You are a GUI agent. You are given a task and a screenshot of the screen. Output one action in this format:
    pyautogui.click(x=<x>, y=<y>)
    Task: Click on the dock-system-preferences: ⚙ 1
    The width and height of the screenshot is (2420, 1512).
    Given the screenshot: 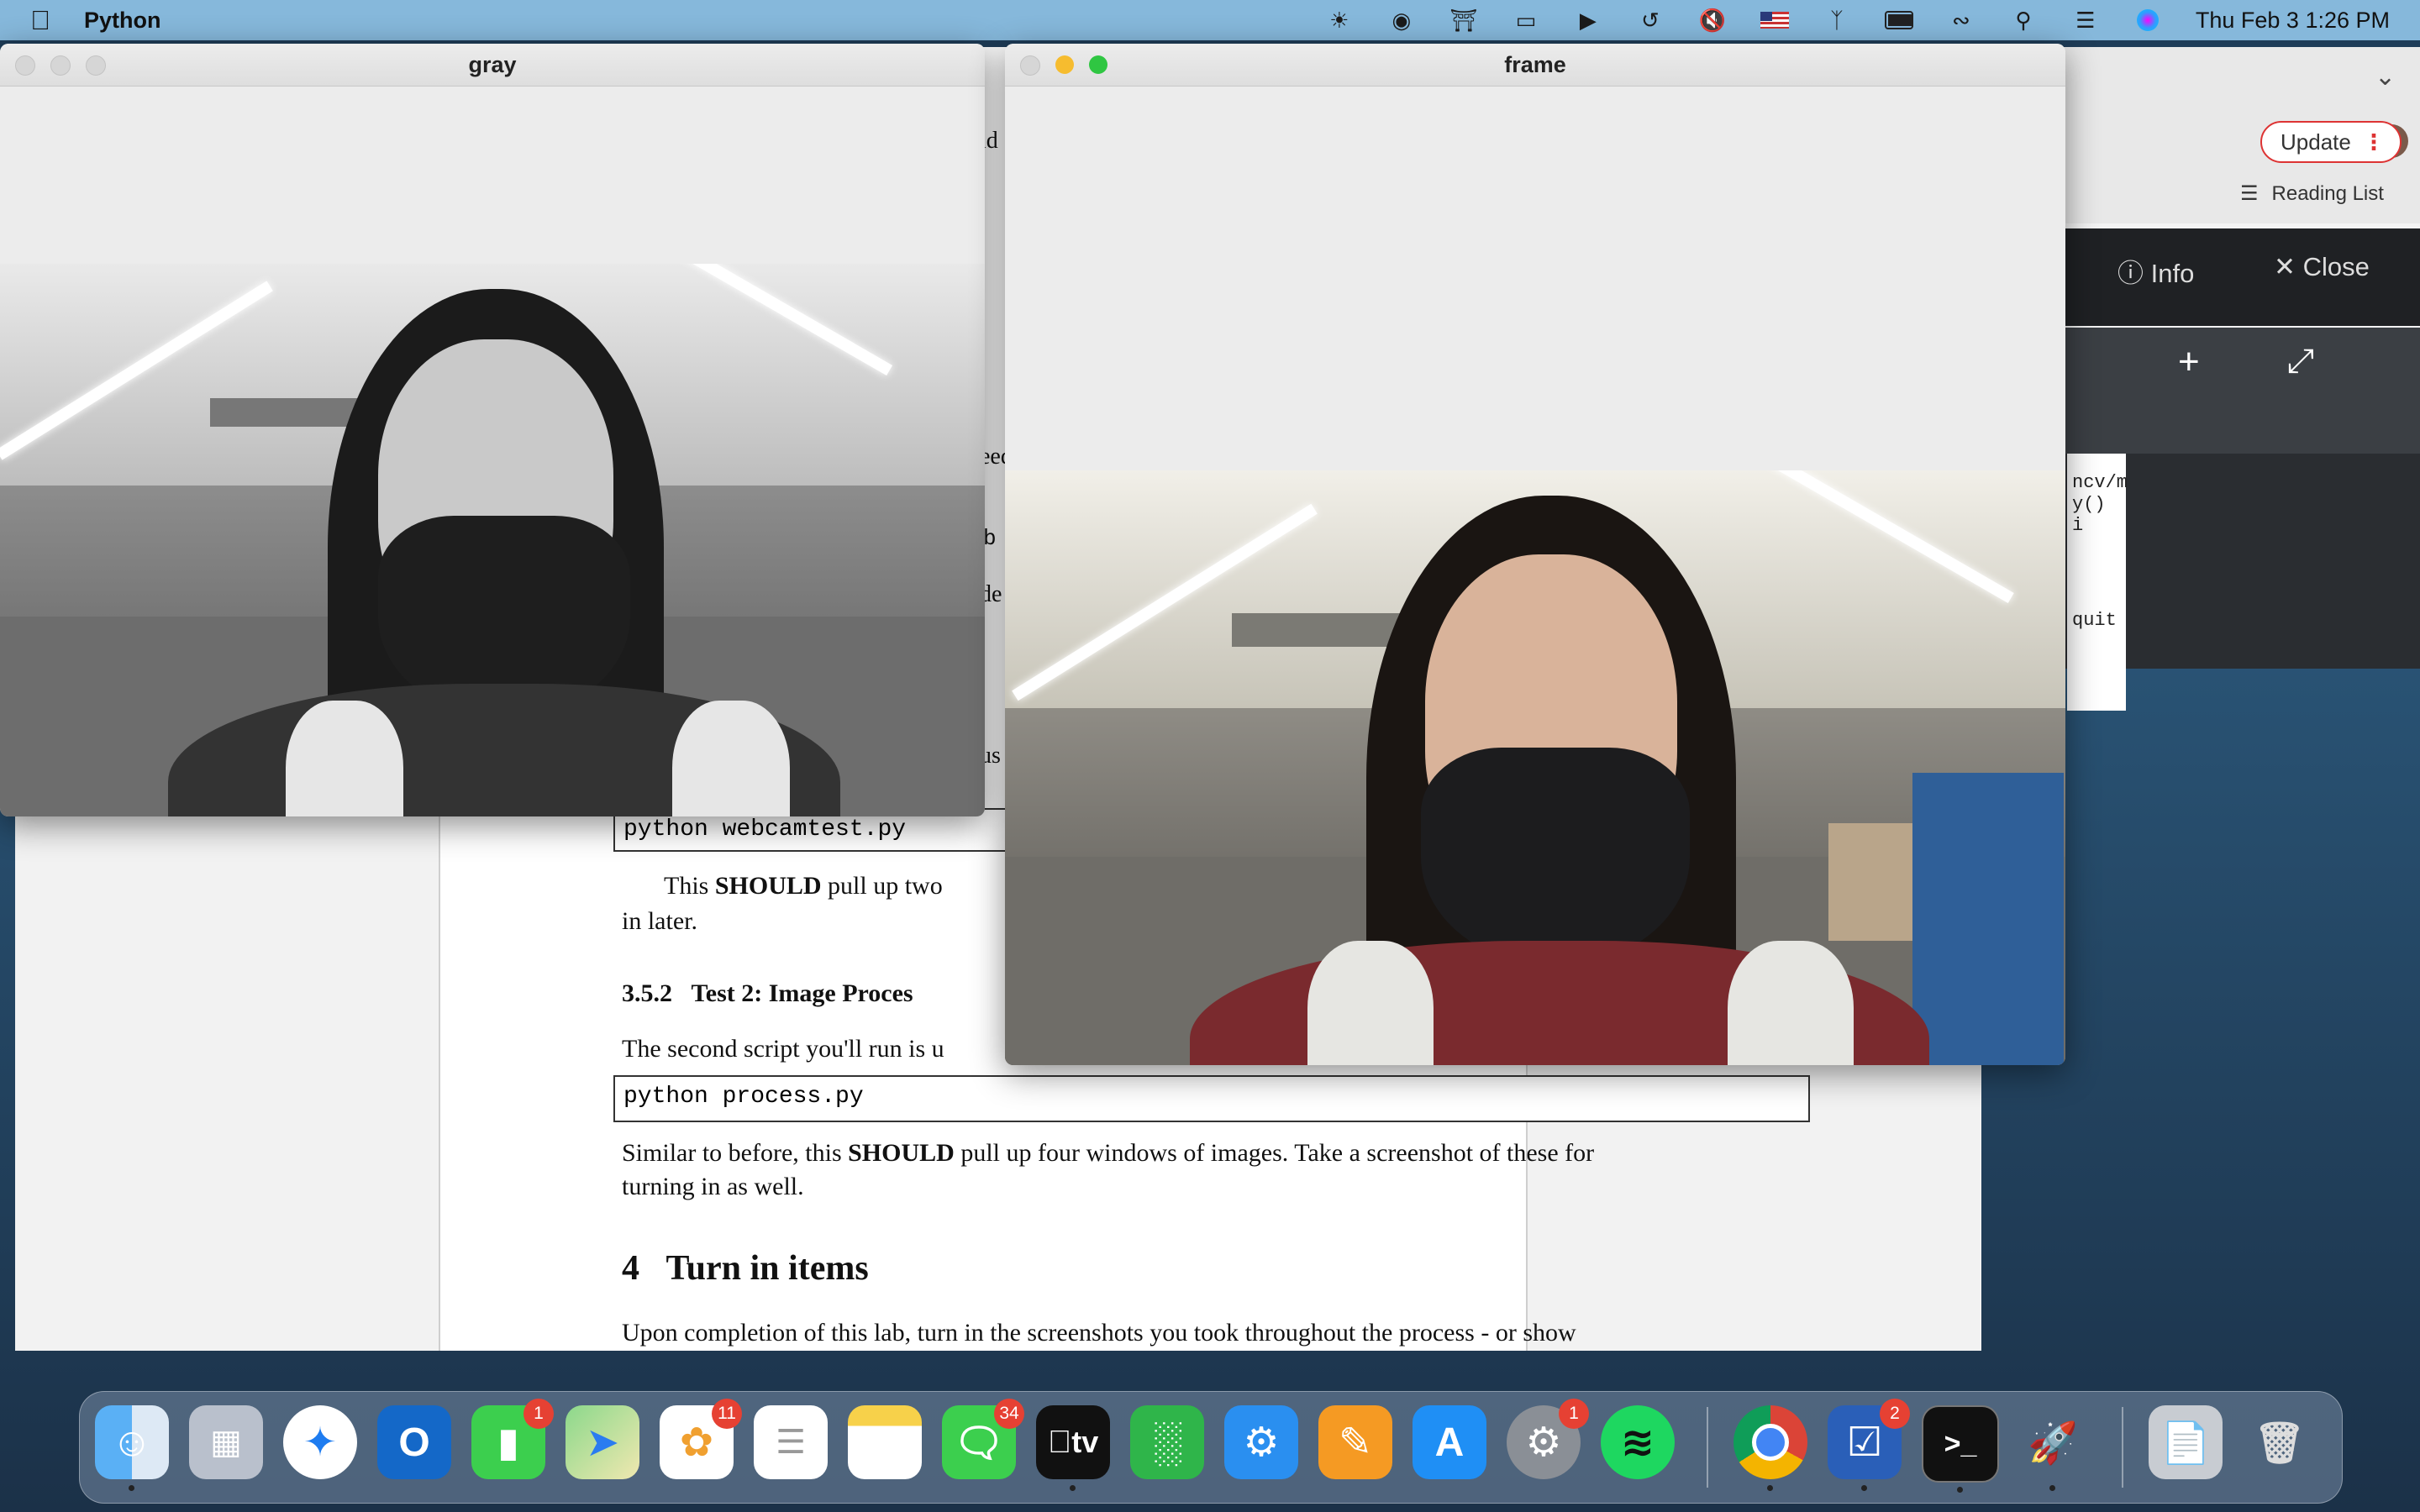 What is the action you would take?
    pyautogui.click(x=1548, y=1439)
    